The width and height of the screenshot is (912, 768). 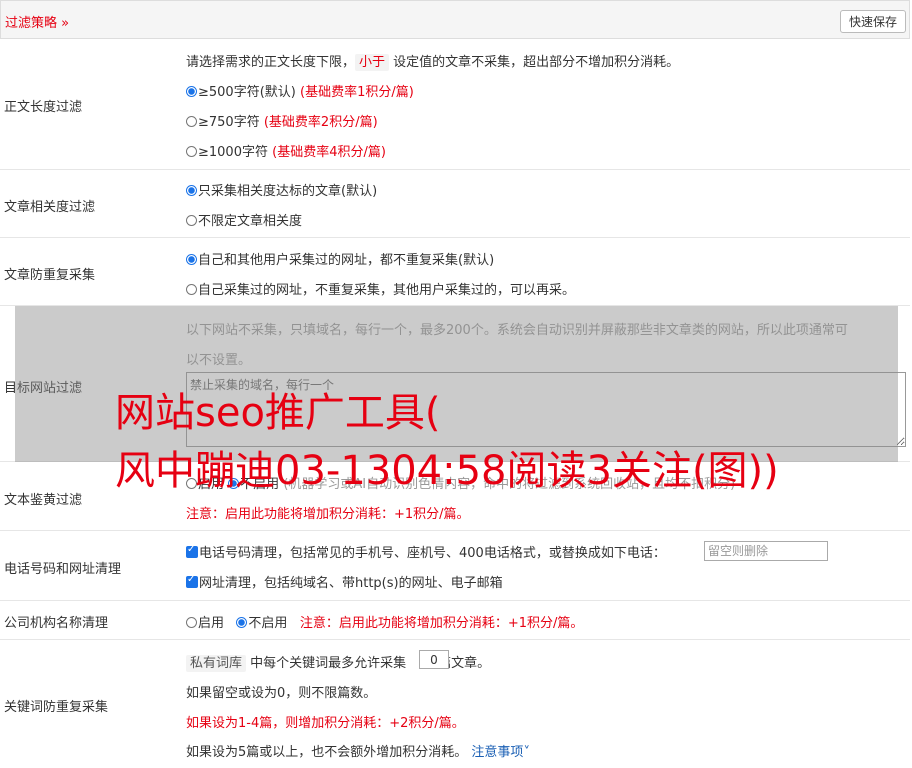 I want to click on org-filter-options: 启用 不启用 注意：启用此功能将增加积分消耗：+1积分/篇。, so click(x=384, y=621).